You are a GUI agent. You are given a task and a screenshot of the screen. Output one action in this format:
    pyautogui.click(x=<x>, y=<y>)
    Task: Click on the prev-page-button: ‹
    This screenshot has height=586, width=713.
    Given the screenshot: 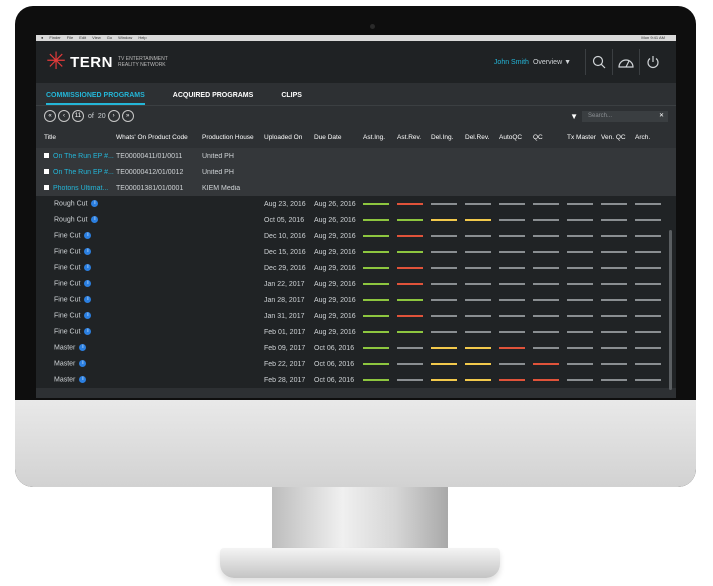 What is the action you would take?
    pyautogui.click(x=64, y=116)
    